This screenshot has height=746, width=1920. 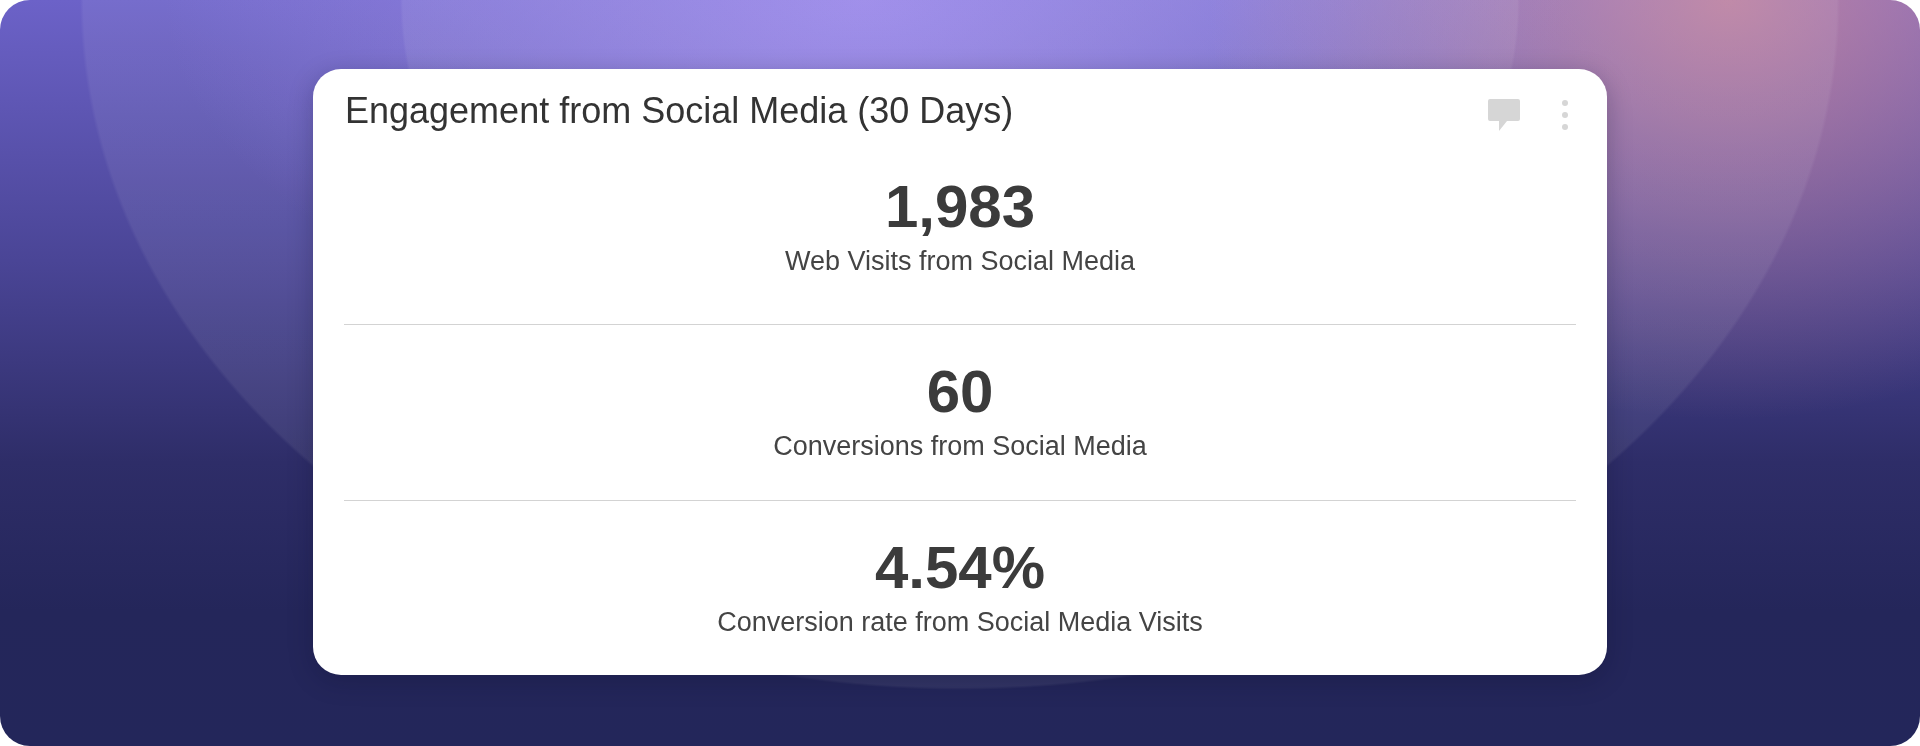 What do you see at coordinates (960, 568) in the screenshot?
I see `metric-value: 4.54%` at bounding box center [960, 568].